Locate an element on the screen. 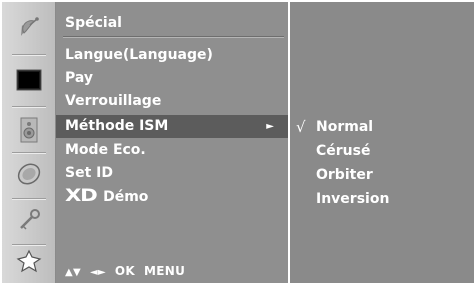 The height and width of the screenshot is (285, 476). submenu-item-inversion: Inversion is located at coordinates (382, 199).